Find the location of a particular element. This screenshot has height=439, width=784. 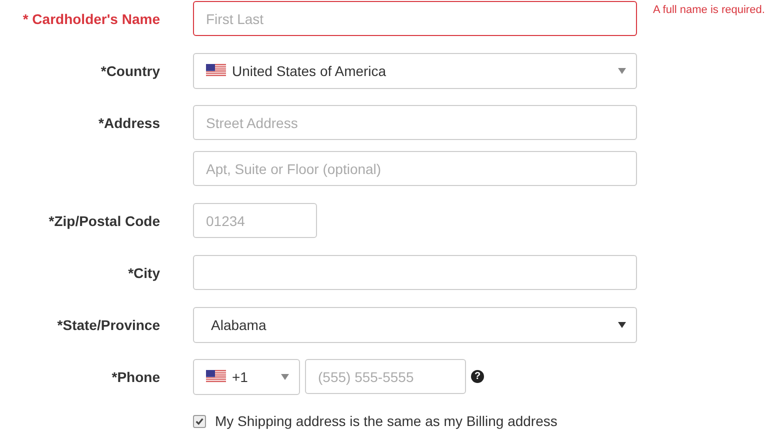

field-label: *Phone is located at coordinates (135, 376).